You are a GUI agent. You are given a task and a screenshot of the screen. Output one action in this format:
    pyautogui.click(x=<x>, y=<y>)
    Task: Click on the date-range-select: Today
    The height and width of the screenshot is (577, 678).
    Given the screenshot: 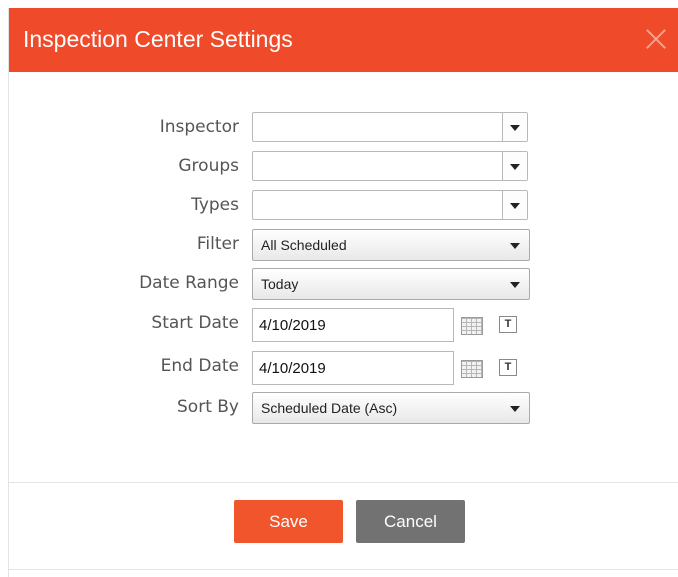 What is the action you would take?
    pyautogui.click(x=391, y=284)
    